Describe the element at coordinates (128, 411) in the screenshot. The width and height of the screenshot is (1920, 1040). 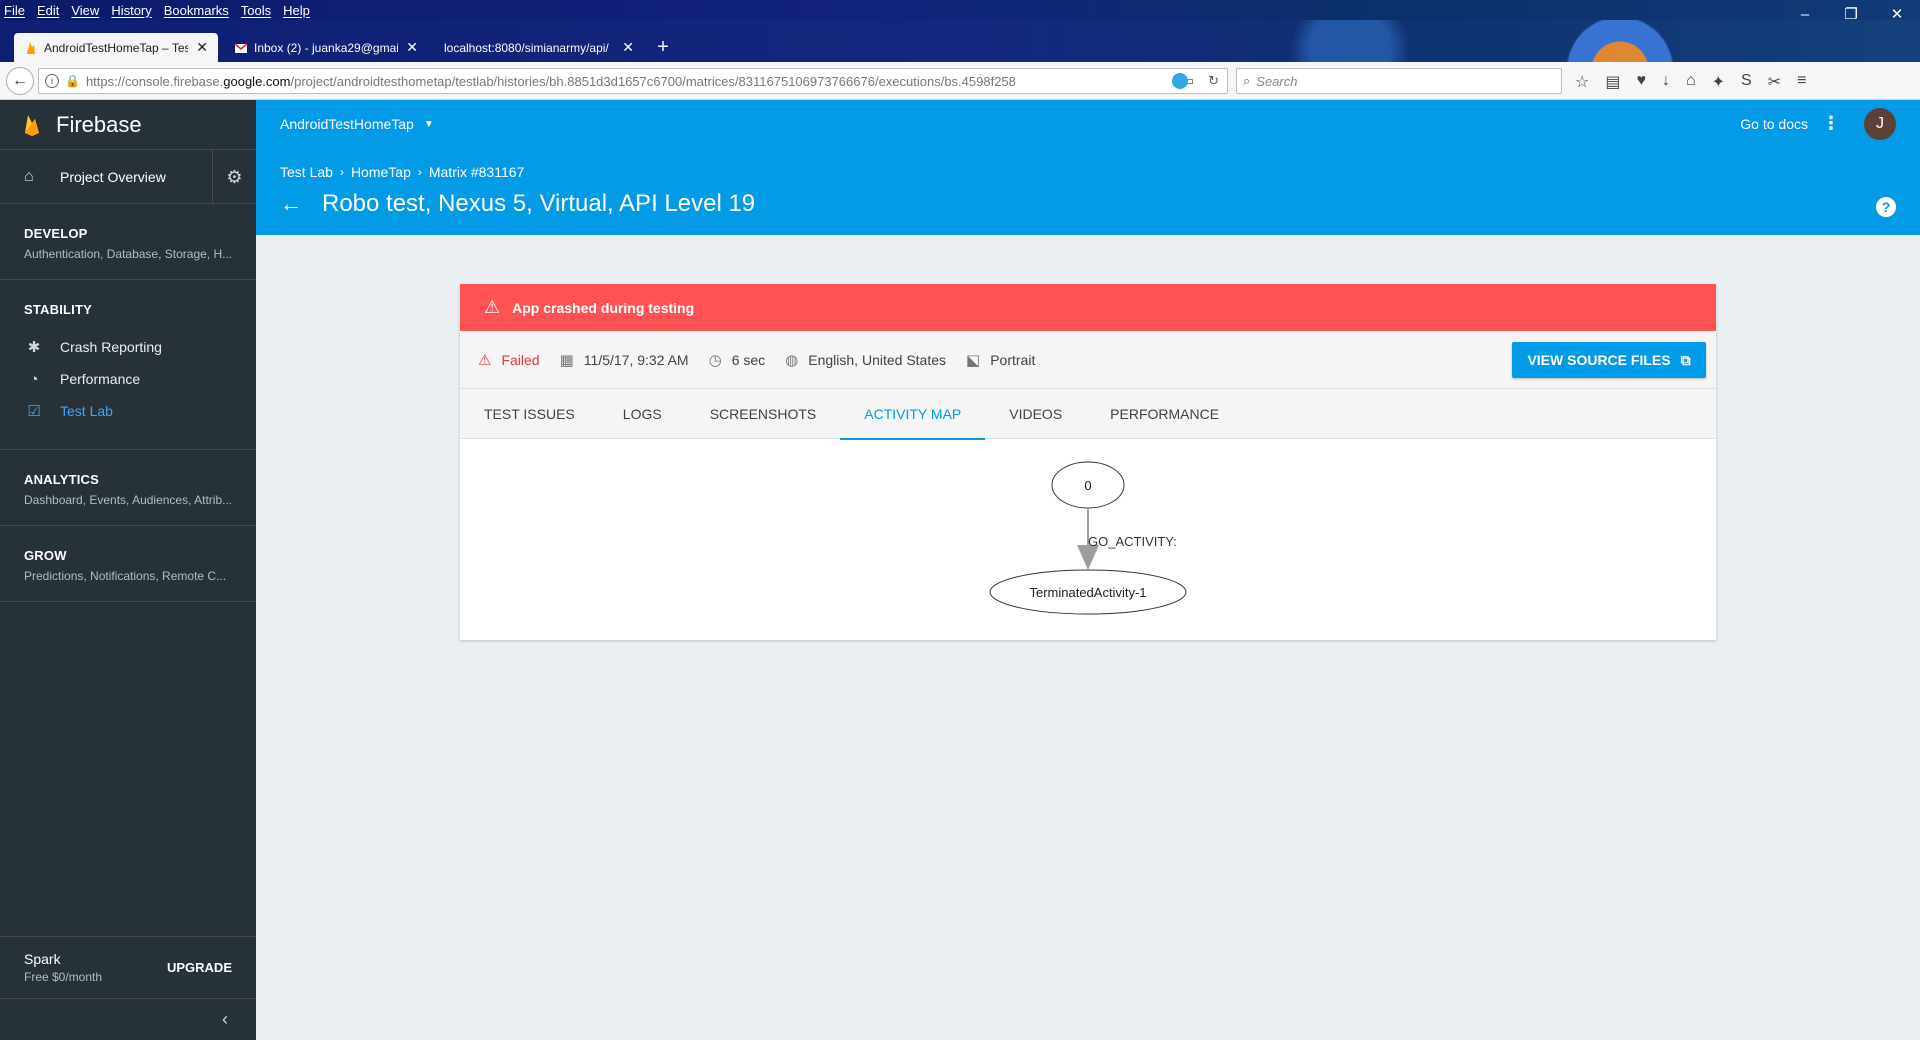
I see `sidebar-item-test-lab: ☑ Test Lab` at that location.